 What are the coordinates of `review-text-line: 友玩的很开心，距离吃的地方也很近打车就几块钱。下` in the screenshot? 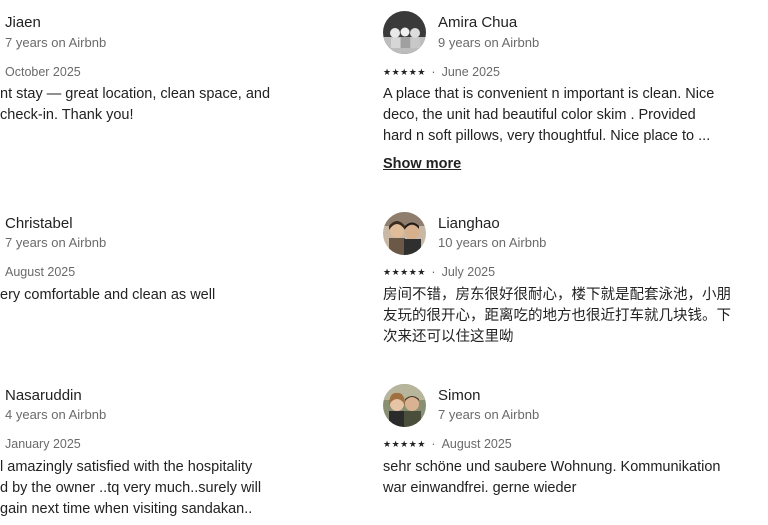 It's located at (557, 316).